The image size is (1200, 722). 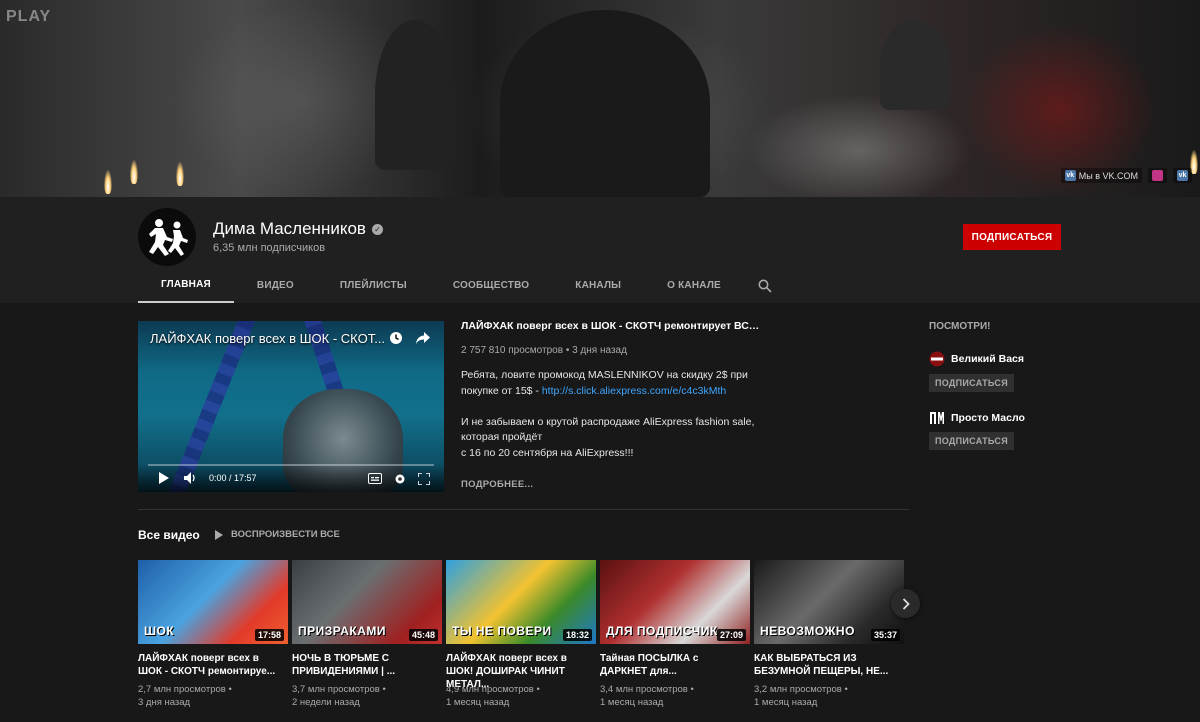 What do you see at coordinates (423, 338) in the screenshot?
I see `share-icon` at bounding box center [423, 338].